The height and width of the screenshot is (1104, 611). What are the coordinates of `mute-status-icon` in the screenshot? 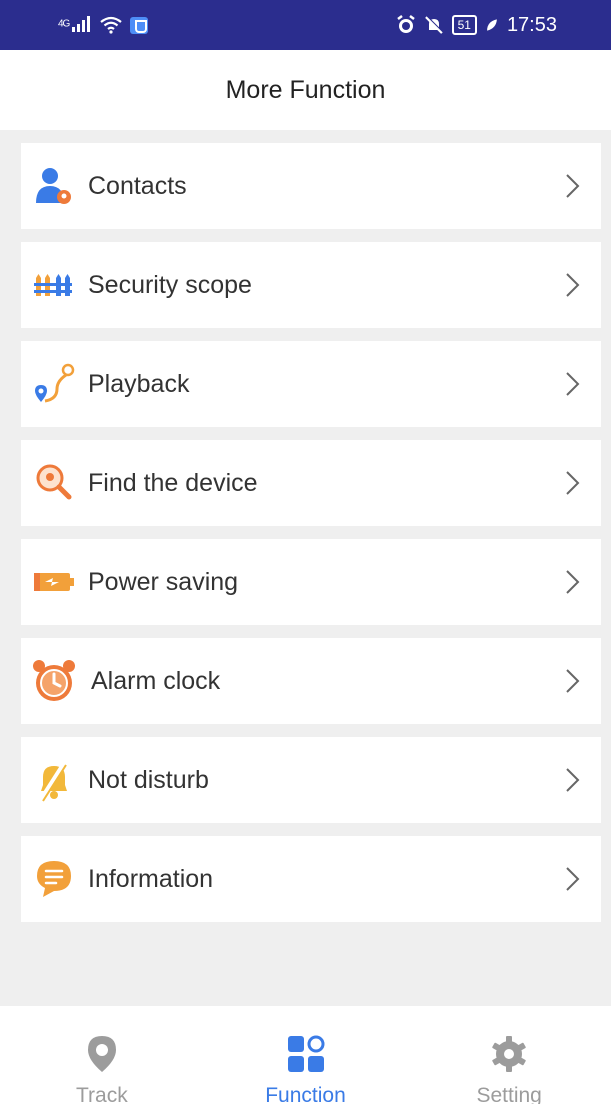 It's located at (433, 24).